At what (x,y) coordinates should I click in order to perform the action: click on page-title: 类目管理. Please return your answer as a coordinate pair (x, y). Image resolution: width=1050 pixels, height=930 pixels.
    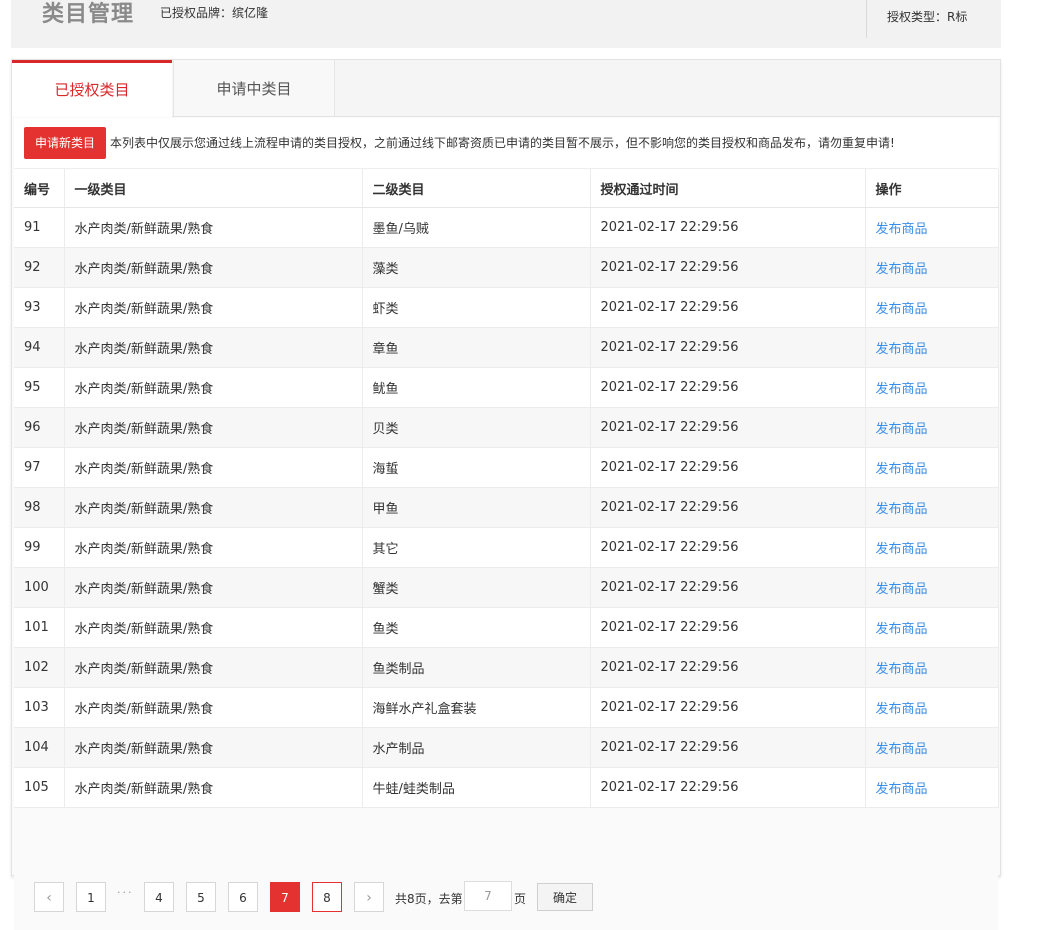
    Looking at the image, I should click on (88, 14).